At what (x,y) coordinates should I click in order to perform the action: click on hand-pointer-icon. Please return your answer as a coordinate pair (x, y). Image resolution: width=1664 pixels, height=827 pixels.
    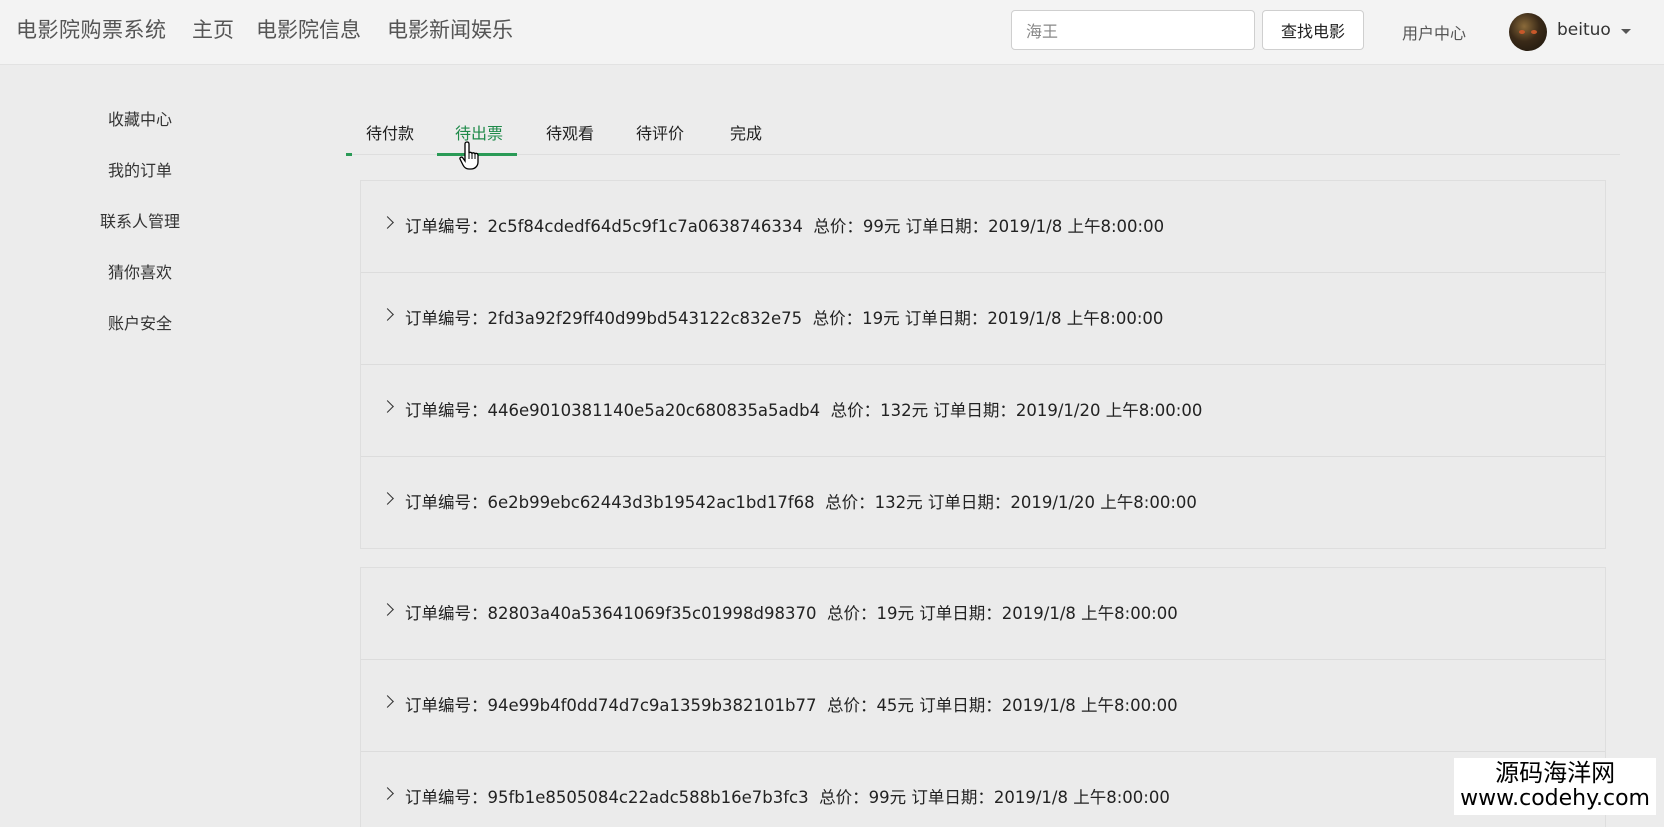
    Looking at the image, I should click on (469, 155).